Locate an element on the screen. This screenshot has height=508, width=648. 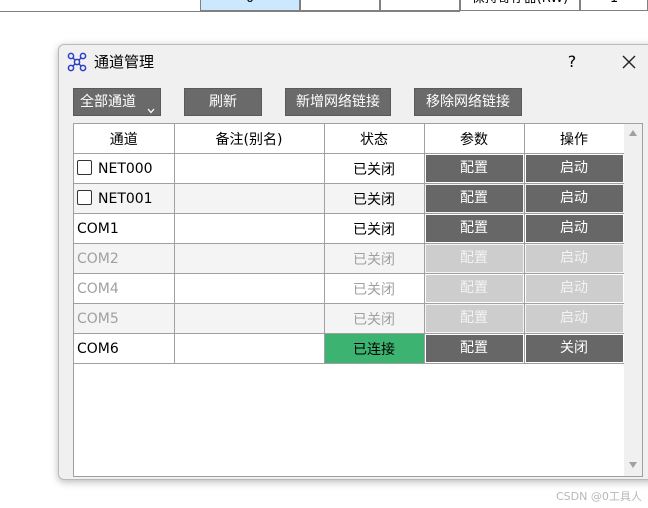
background-sheet: 0 保持寄存器(RW) 1 is located at coordinates (324, 6).